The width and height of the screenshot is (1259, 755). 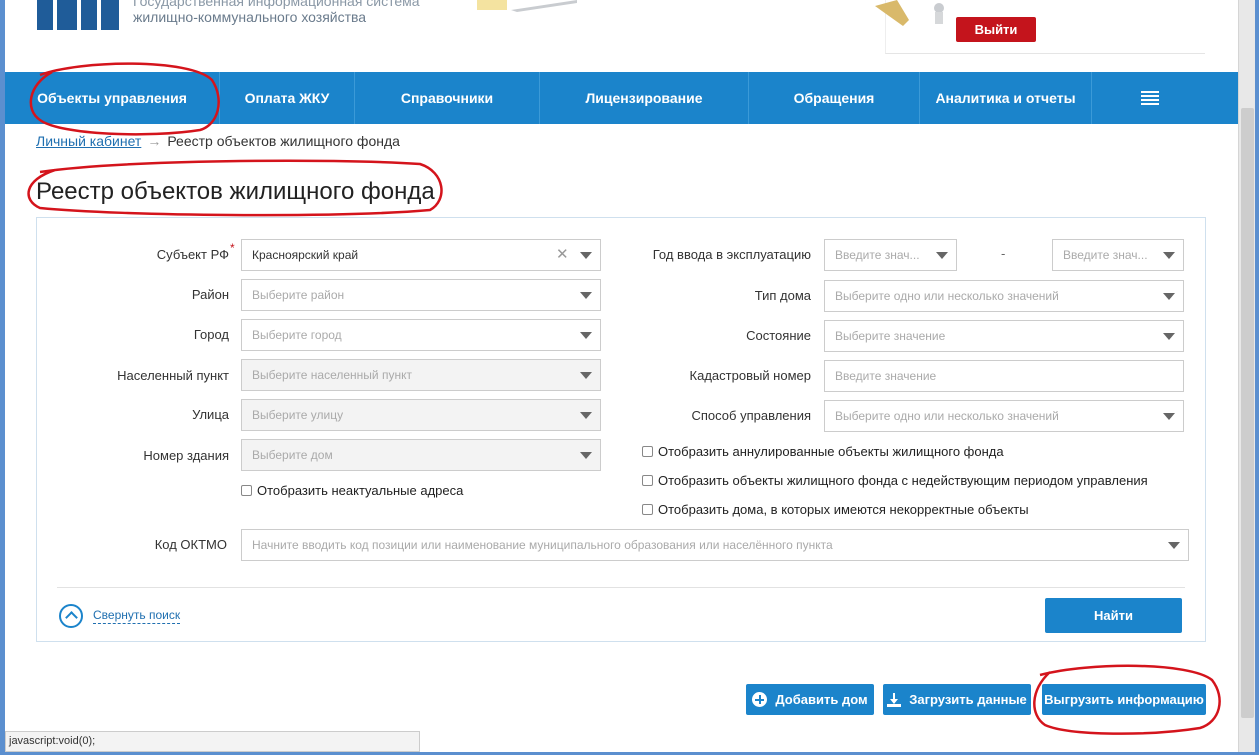 What do you see at coordinates (751, 415) in the screenshot?
I see `management-label: Способ управления` at bounding box center [751, 415].